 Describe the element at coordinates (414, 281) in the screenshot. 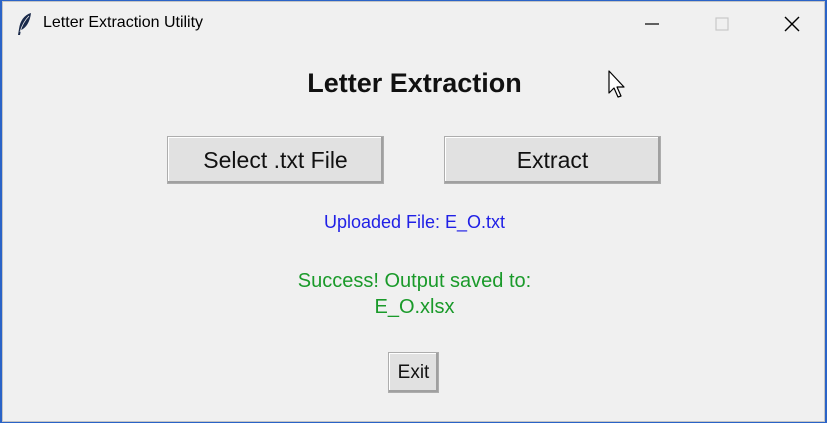

I see `success-message-line1: Success! Output saved to:` at that location.